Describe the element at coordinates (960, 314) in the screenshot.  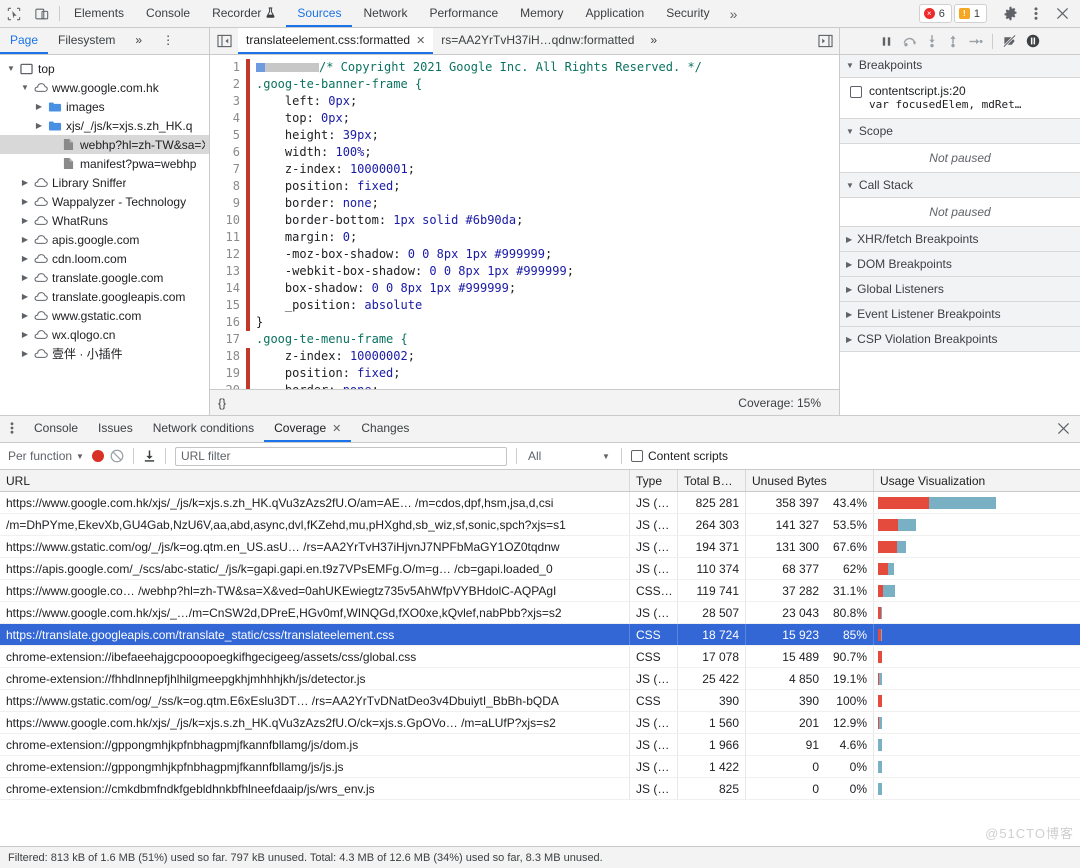
I see `debugger-section-event-listener-breakpoints: ▶ Event Listener Breakpoints` at that location.